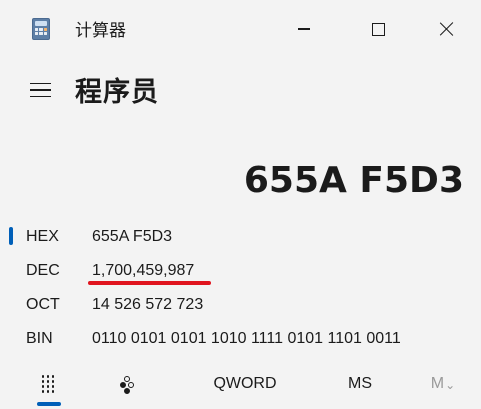 This screenshot has width=481, height=409. I want to click on radix-row-oct: OCT 14 526 572 723, so click(240, 306).